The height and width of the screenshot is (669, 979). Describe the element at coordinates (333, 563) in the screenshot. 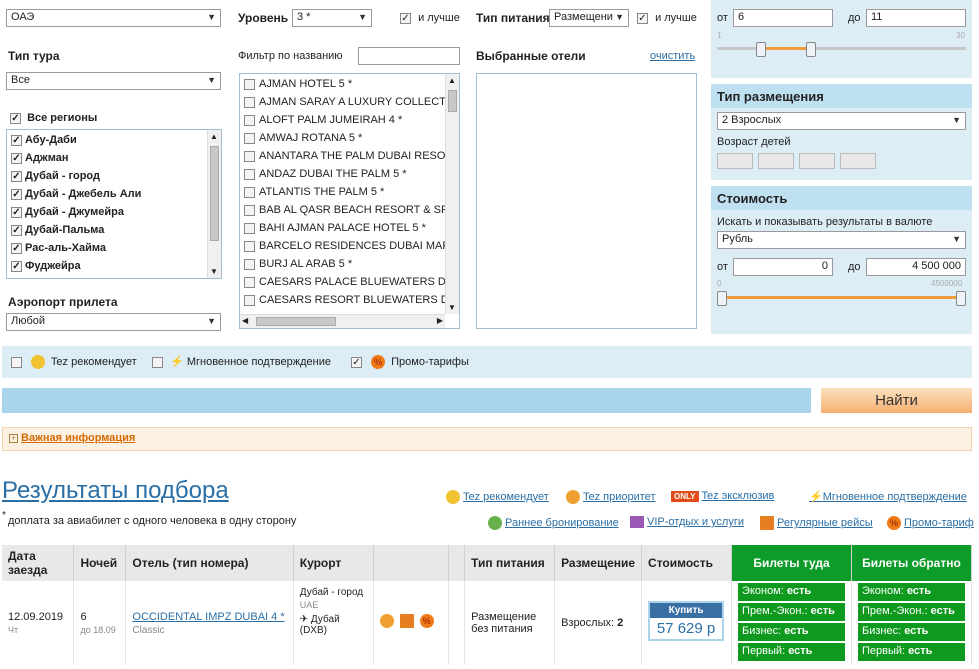

I see `col-resort: Курорт` at that location.